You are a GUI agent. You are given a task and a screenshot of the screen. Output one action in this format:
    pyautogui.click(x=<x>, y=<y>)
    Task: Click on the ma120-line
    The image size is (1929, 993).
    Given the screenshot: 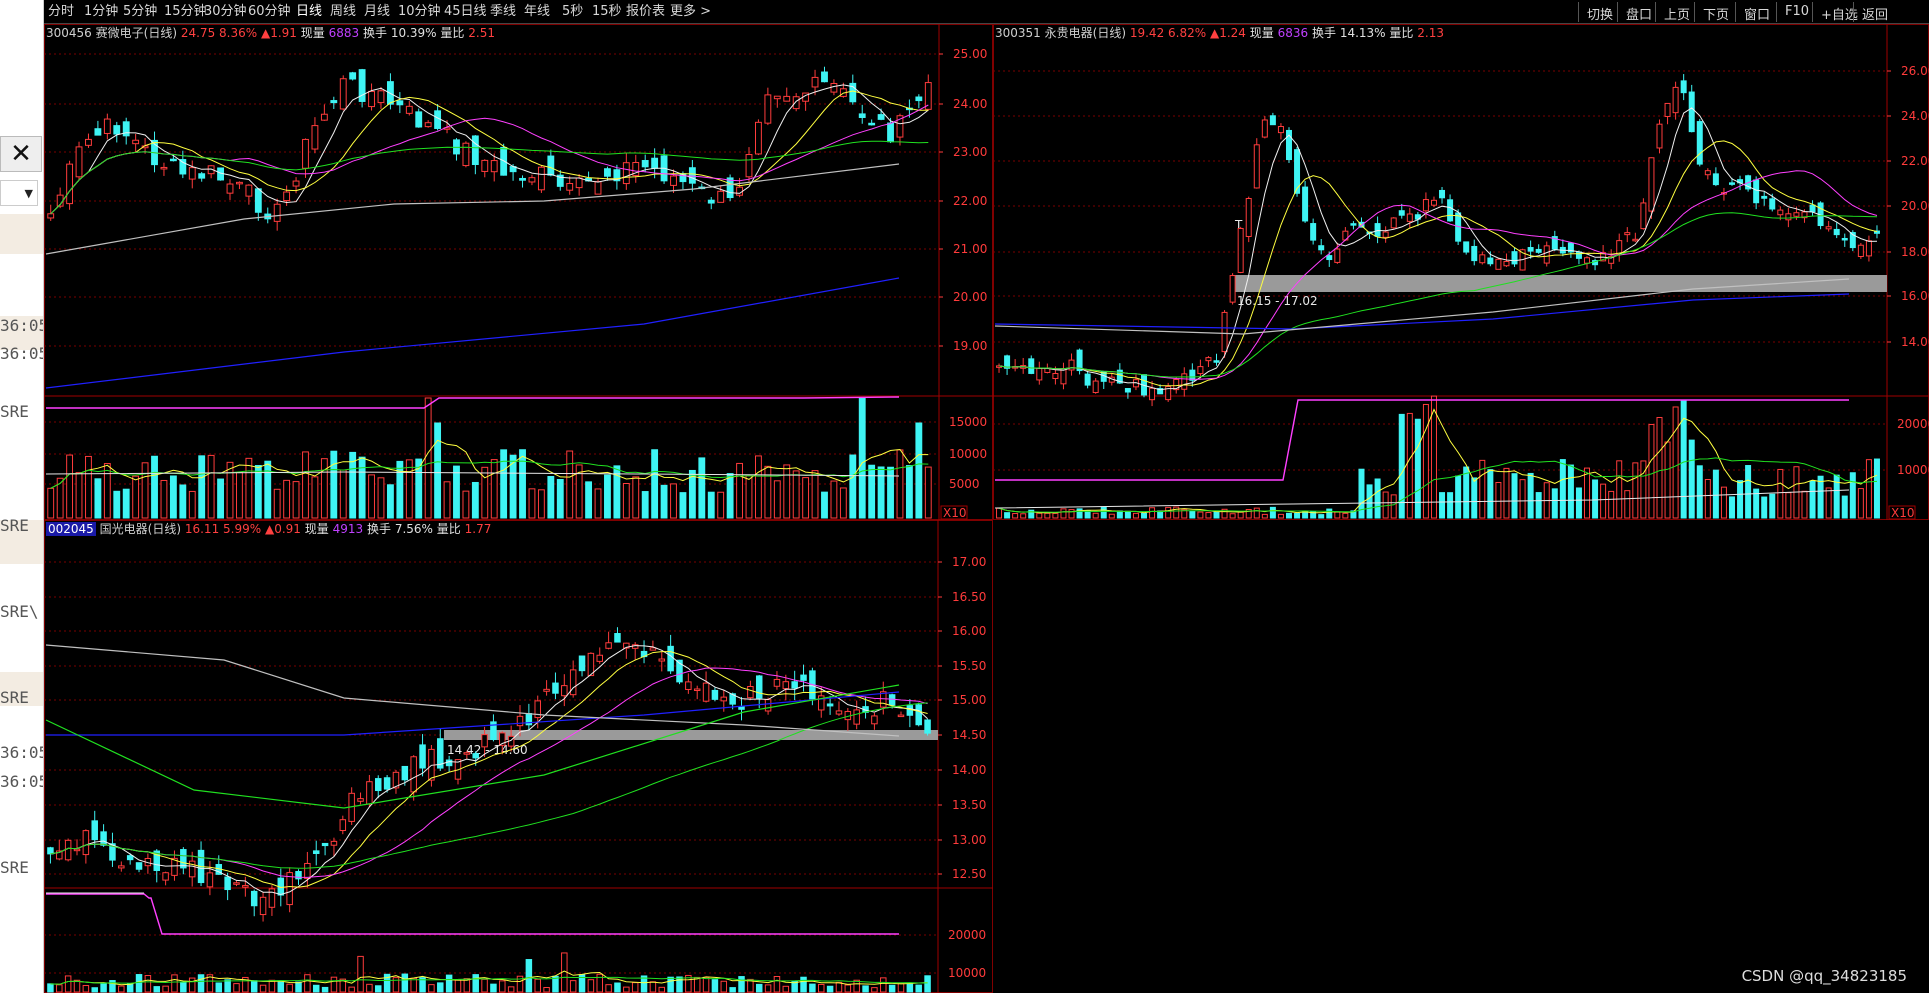 What is the action you would take?
    pyautogui.click(x=472, y=690)
    